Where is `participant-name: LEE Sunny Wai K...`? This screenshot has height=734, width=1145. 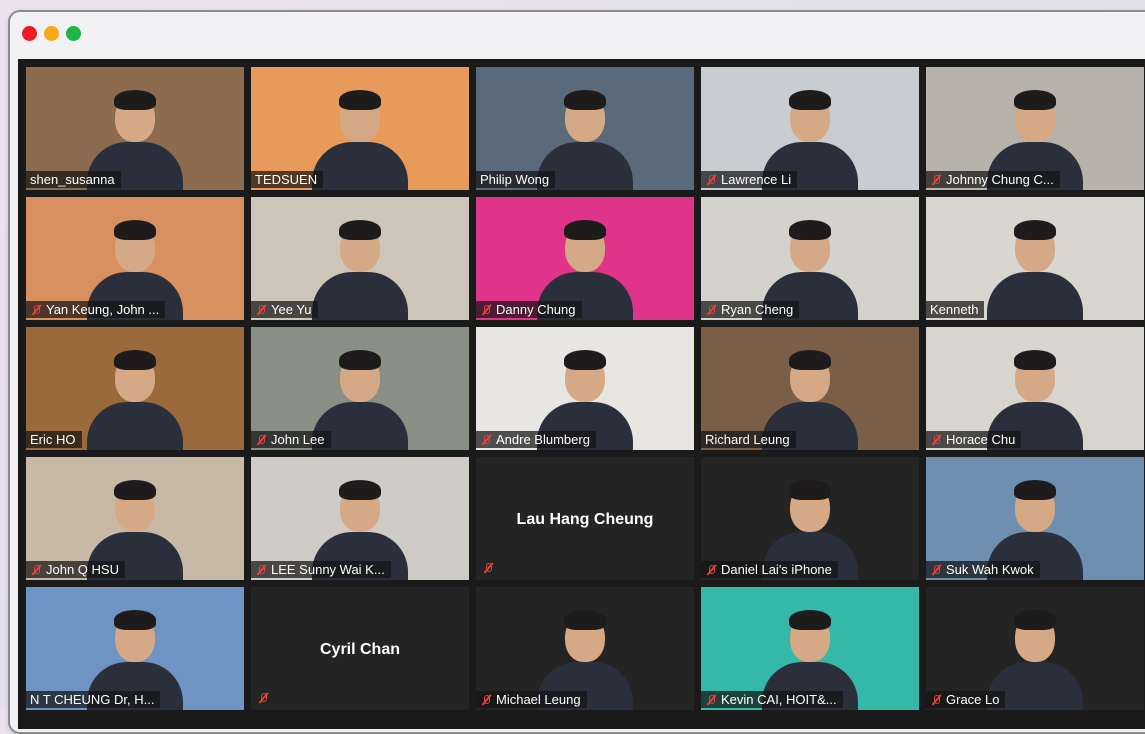 participant-name: LEE Sunny Wai K... is located at coordinates (328, 569).